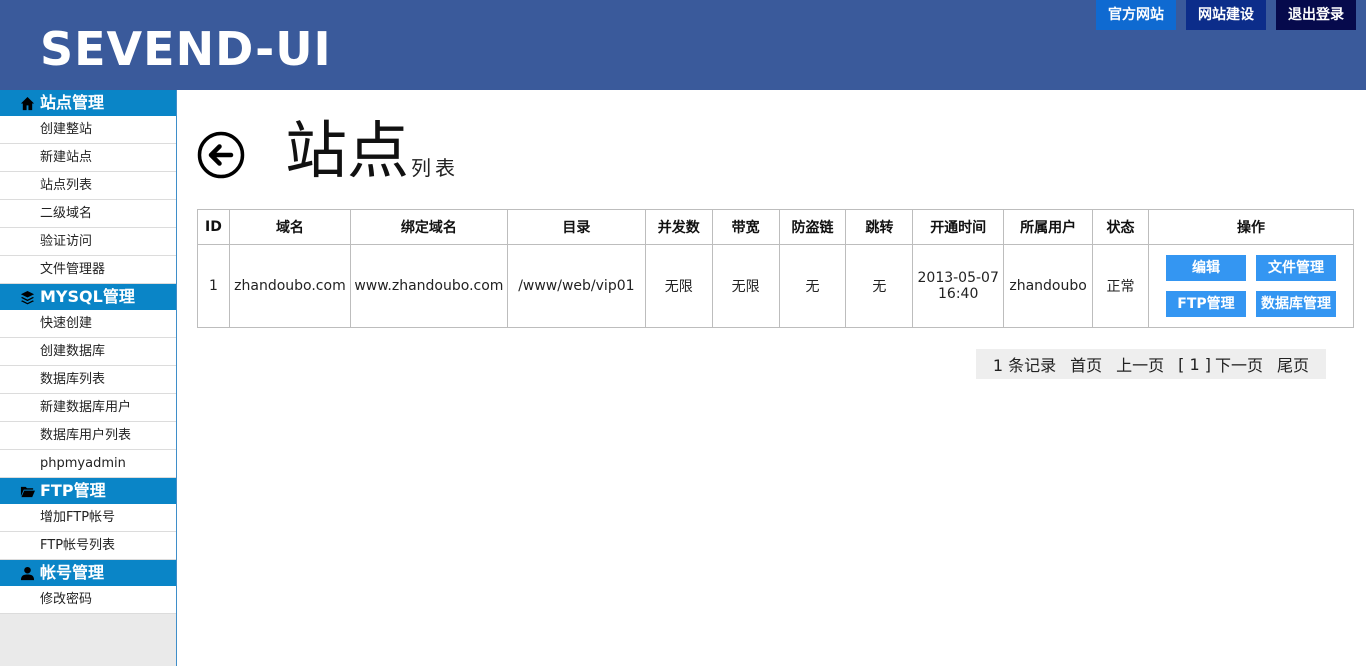 This screenshot has height=666, width=1366. What do you see at coordinates (497, 151) in the screenshot?
I see `page-title-row: 站点 列表` at bounding box center [497, 151].